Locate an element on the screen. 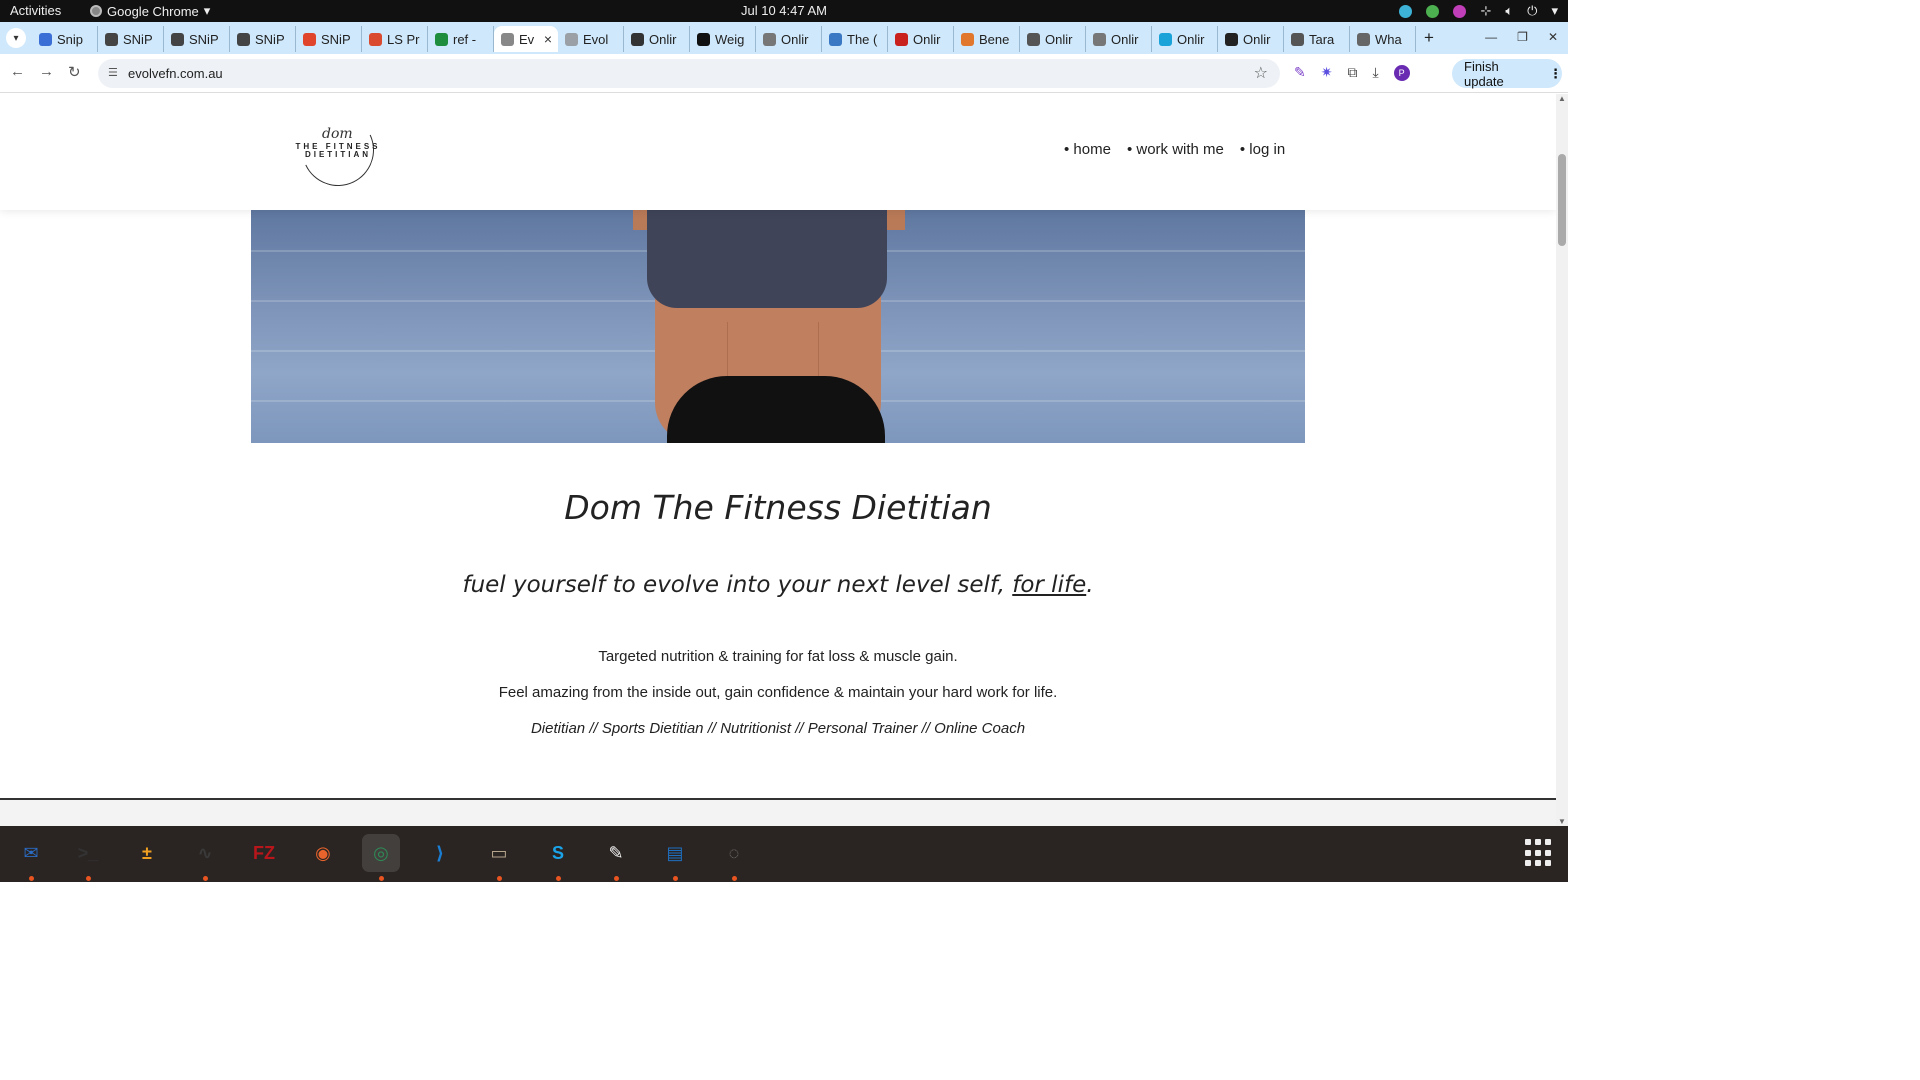  tab: Weig is located at coordinates (723, 39).